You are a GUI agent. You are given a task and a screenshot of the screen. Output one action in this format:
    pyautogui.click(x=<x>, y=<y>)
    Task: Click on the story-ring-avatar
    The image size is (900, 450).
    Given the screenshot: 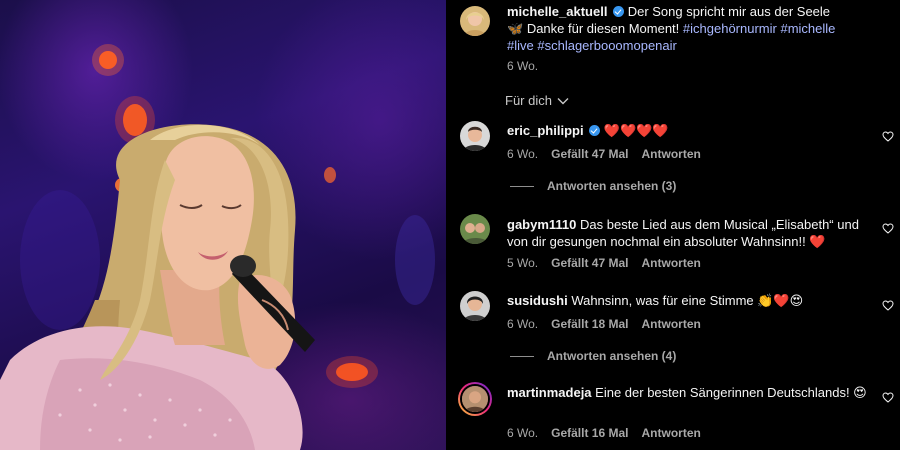 What is the action you would take?
    pyautogui.click(x=475, y=399)
    